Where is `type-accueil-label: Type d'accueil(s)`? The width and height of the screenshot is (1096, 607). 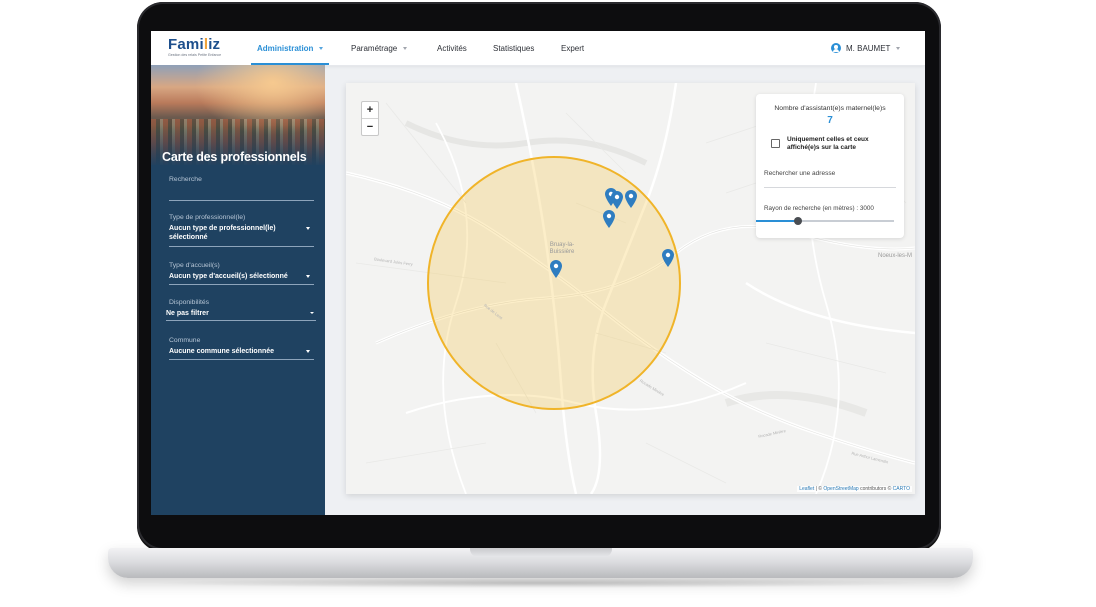 type-accueil-label: Type d'accueil(s) is located at coordinates (194, 265).